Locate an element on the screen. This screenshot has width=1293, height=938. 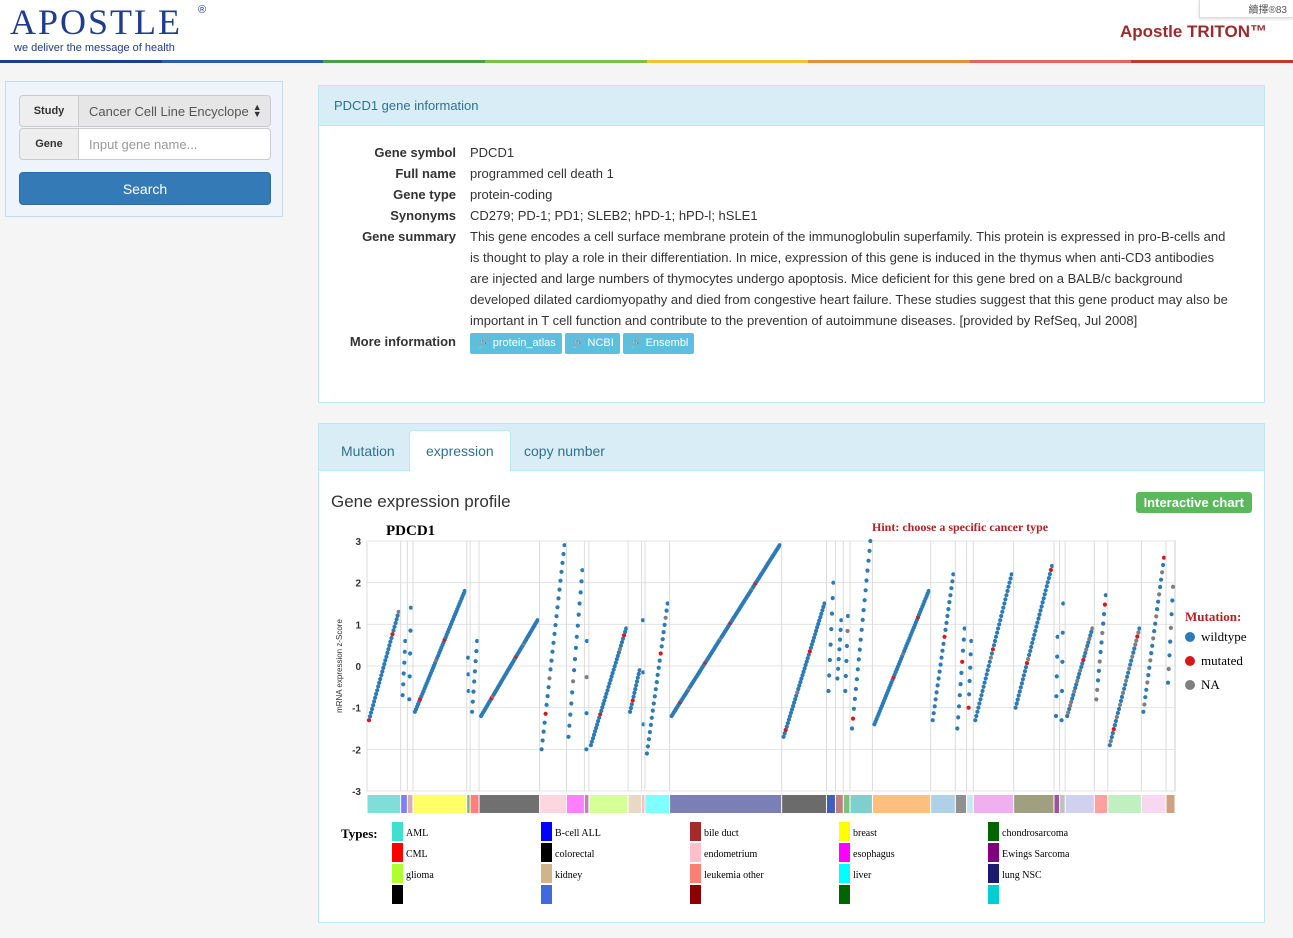
gene-label: Gene is located at coordinates (49, 144).